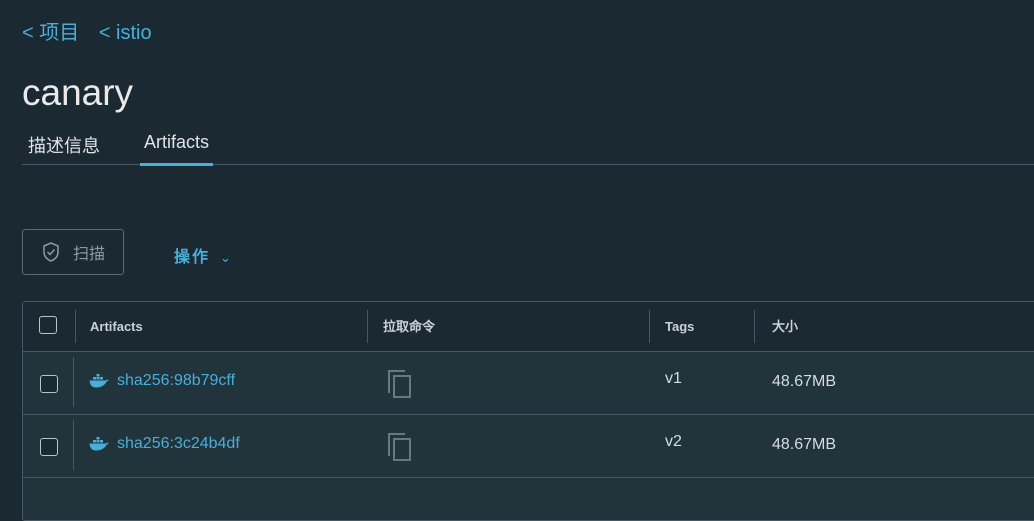 The image size is (1034, 521). Describe the element at coordinates (679, 326) in the screenshot. I see `header-tags: Tags` at that location.